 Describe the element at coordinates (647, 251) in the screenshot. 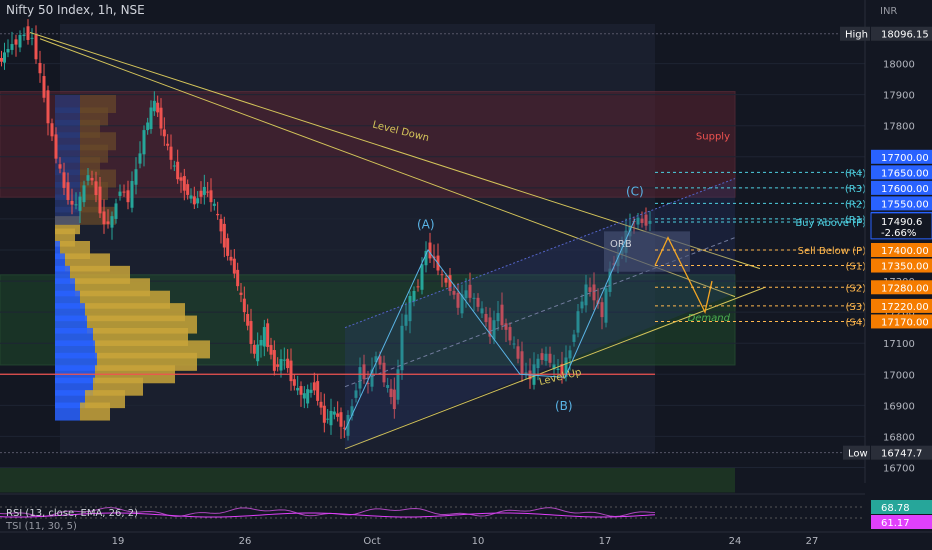

I see `orb-box` at that location.